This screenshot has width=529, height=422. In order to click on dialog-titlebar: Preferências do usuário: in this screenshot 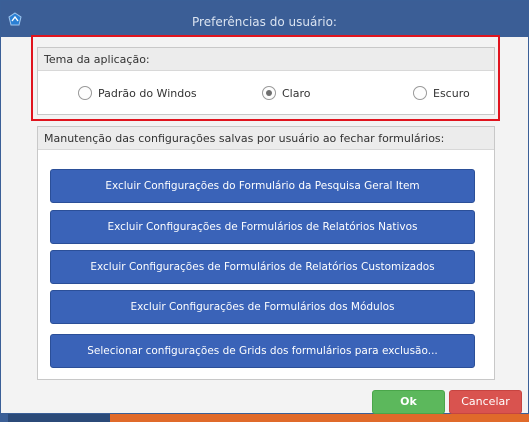, I will do `click(264, 19)`.